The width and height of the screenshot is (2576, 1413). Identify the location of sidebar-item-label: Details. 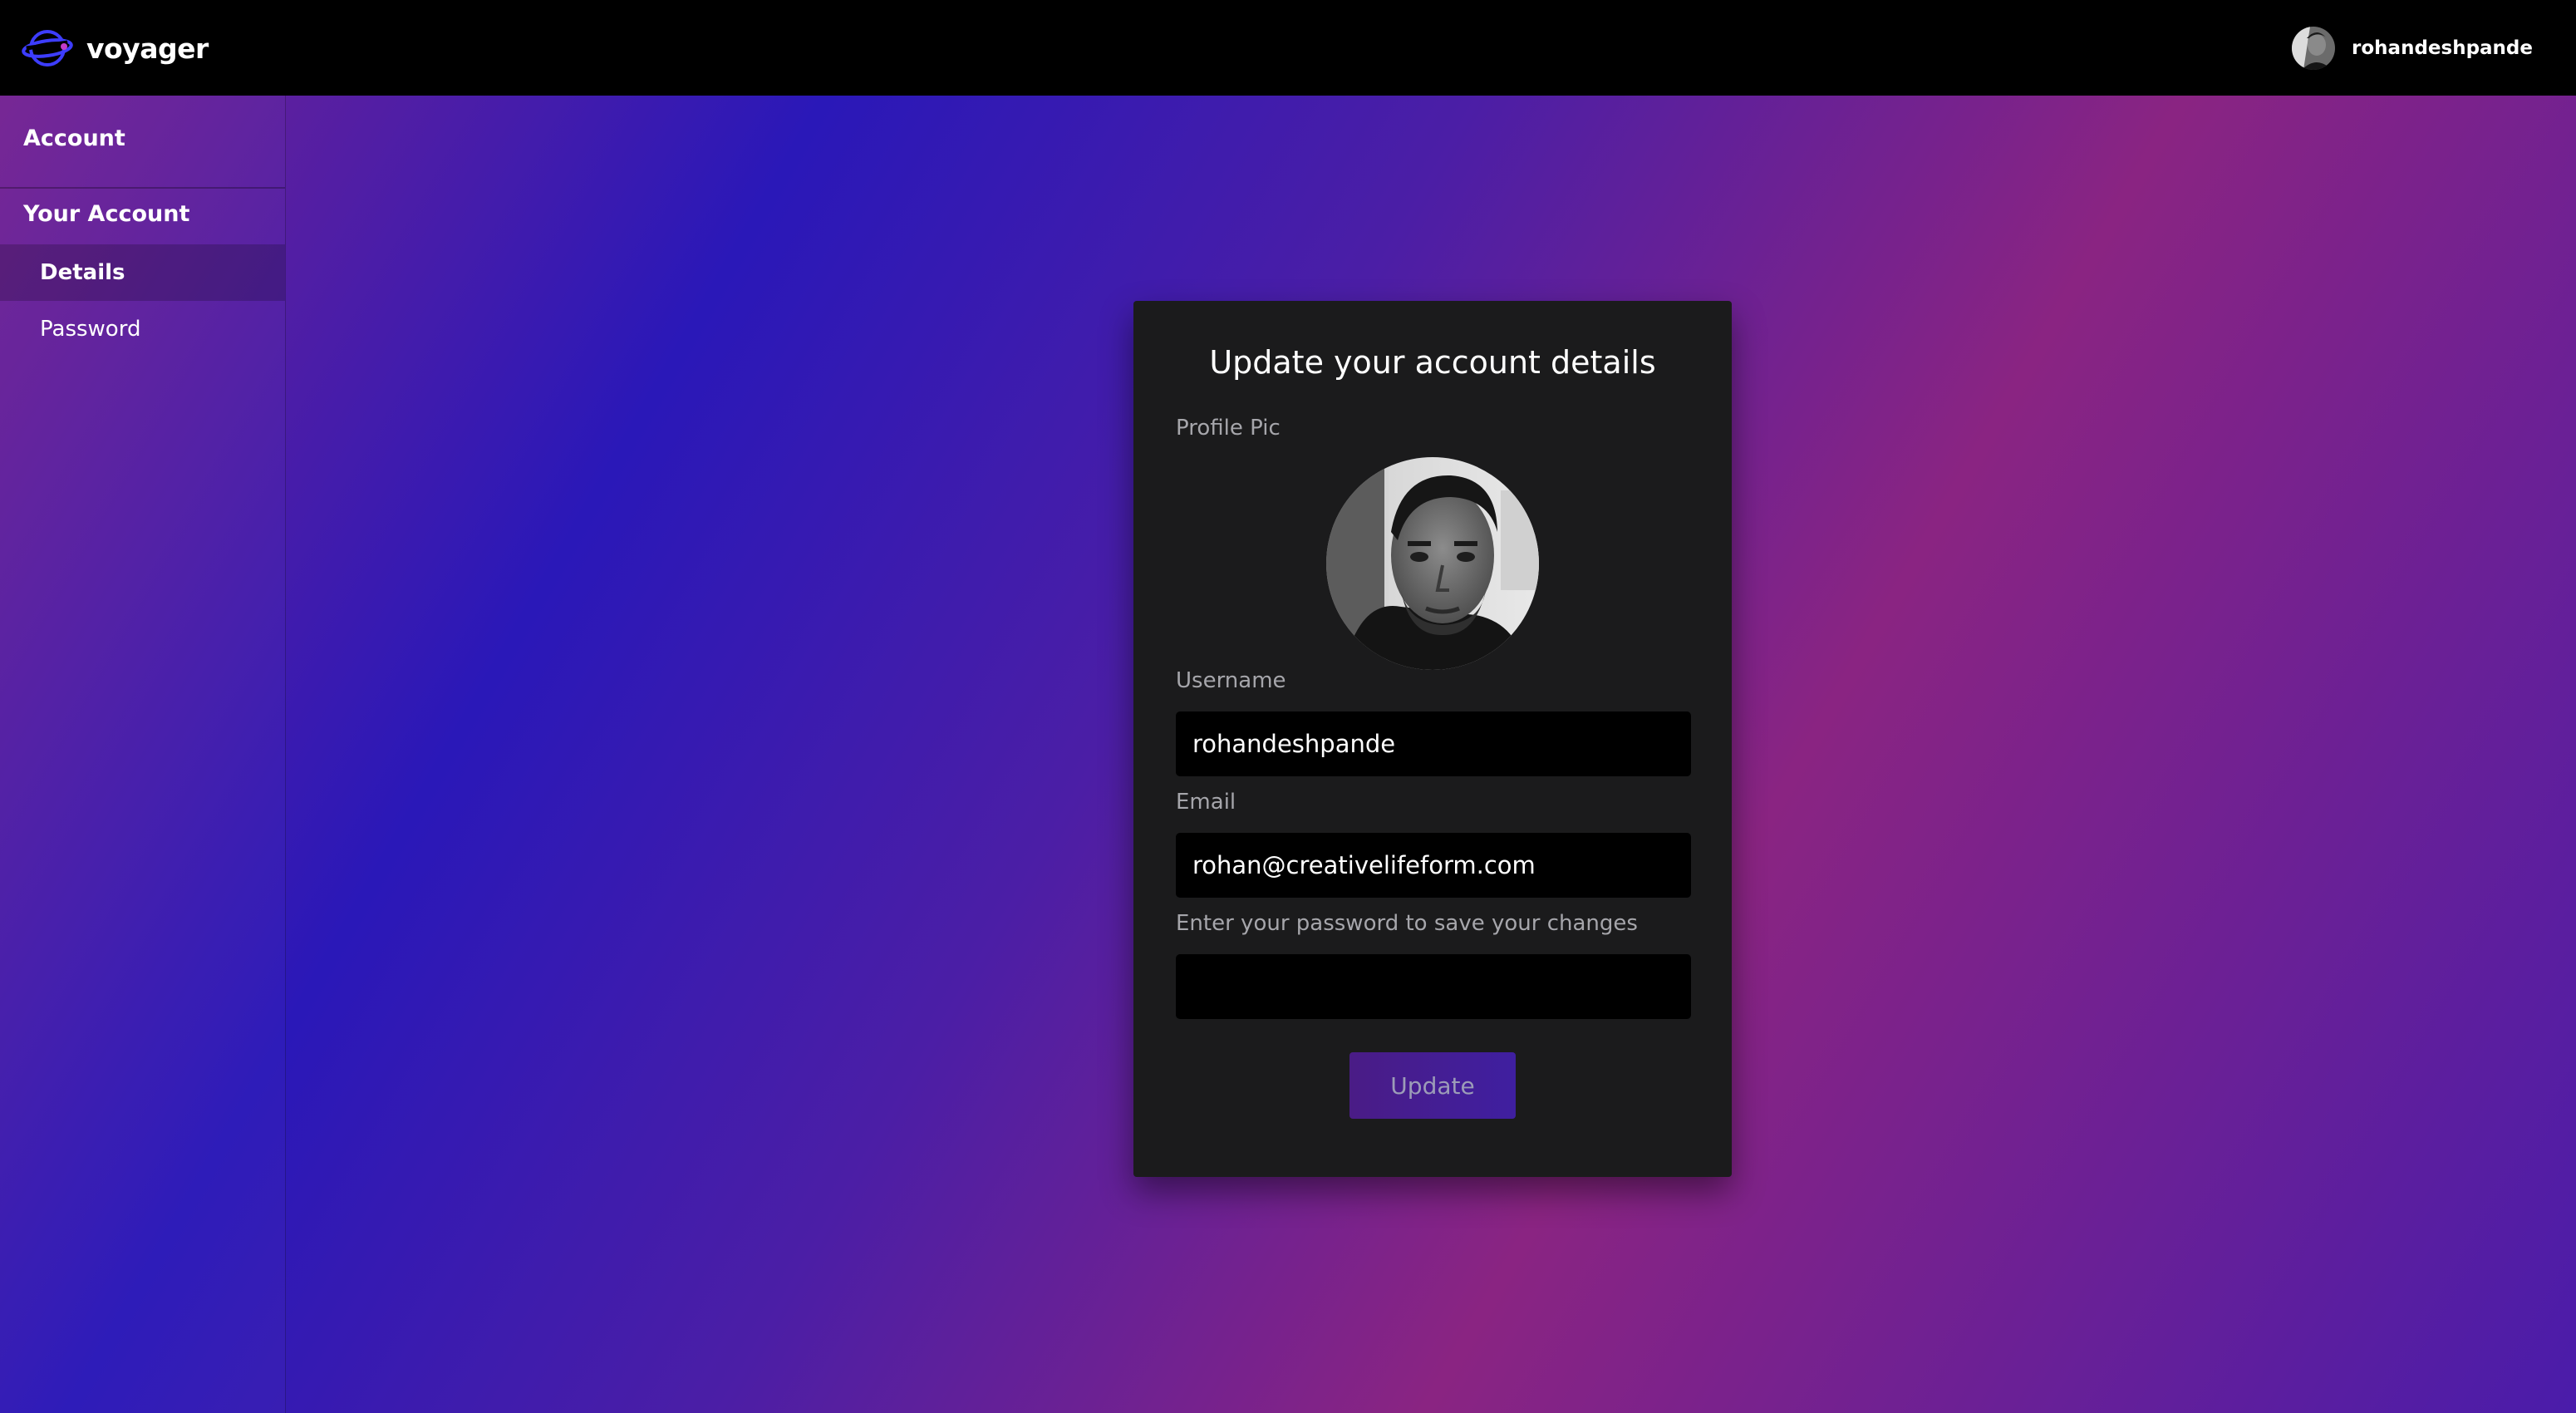
(82, 272).